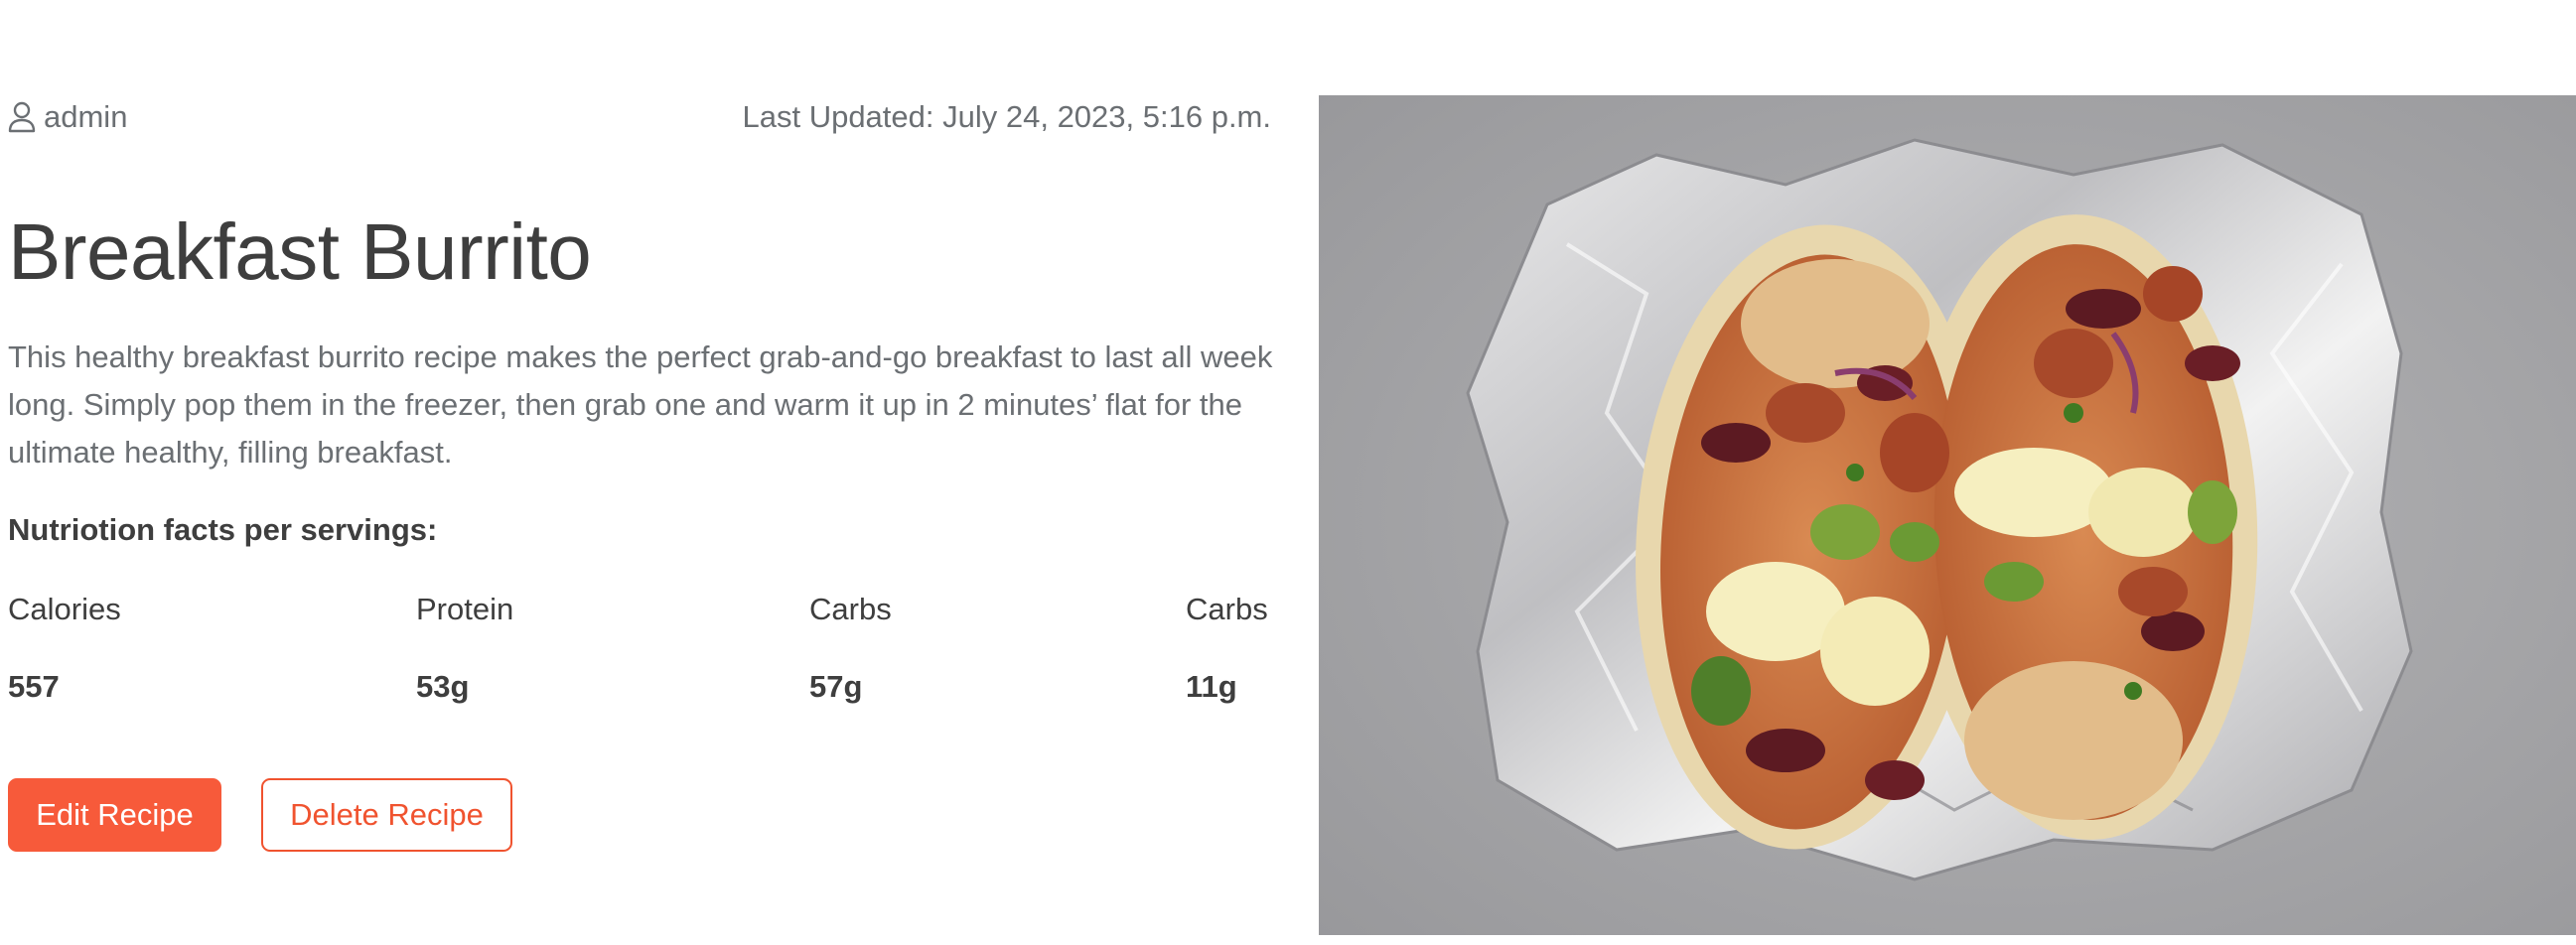  I want to click on nutrition-label-carbs: Carbs, so click(850, 609).